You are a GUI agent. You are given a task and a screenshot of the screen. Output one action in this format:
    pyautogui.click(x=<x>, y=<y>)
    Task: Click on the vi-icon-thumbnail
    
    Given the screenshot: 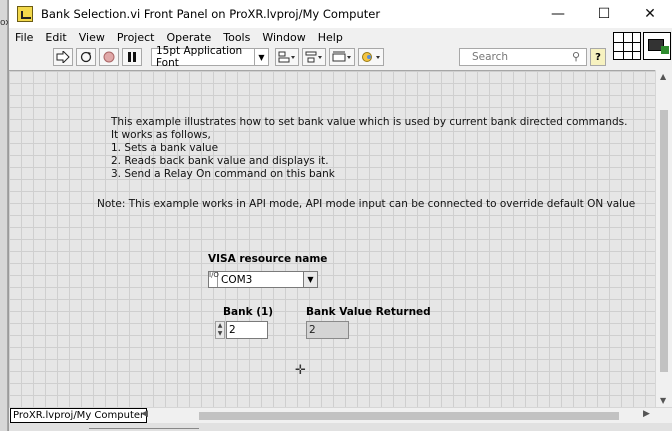 What is the action you would take?
    pyautogui.click(x=657, y=46)
    